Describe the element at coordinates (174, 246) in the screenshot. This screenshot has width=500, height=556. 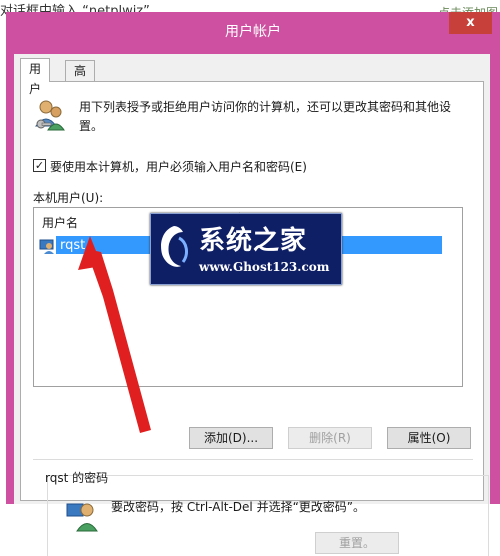
I see `watermark-emblem-icon` at that location.